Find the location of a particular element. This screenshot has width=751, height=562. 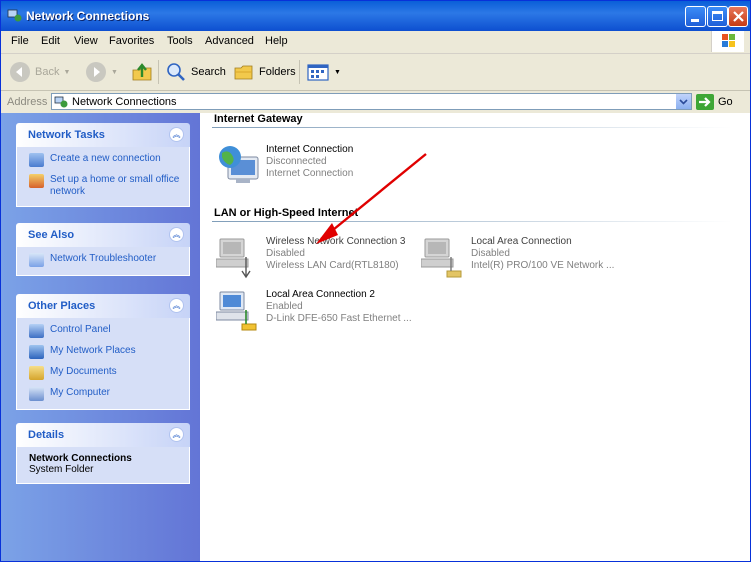

see-also-header: See Also ︽ is located at coordinates (103, 235).